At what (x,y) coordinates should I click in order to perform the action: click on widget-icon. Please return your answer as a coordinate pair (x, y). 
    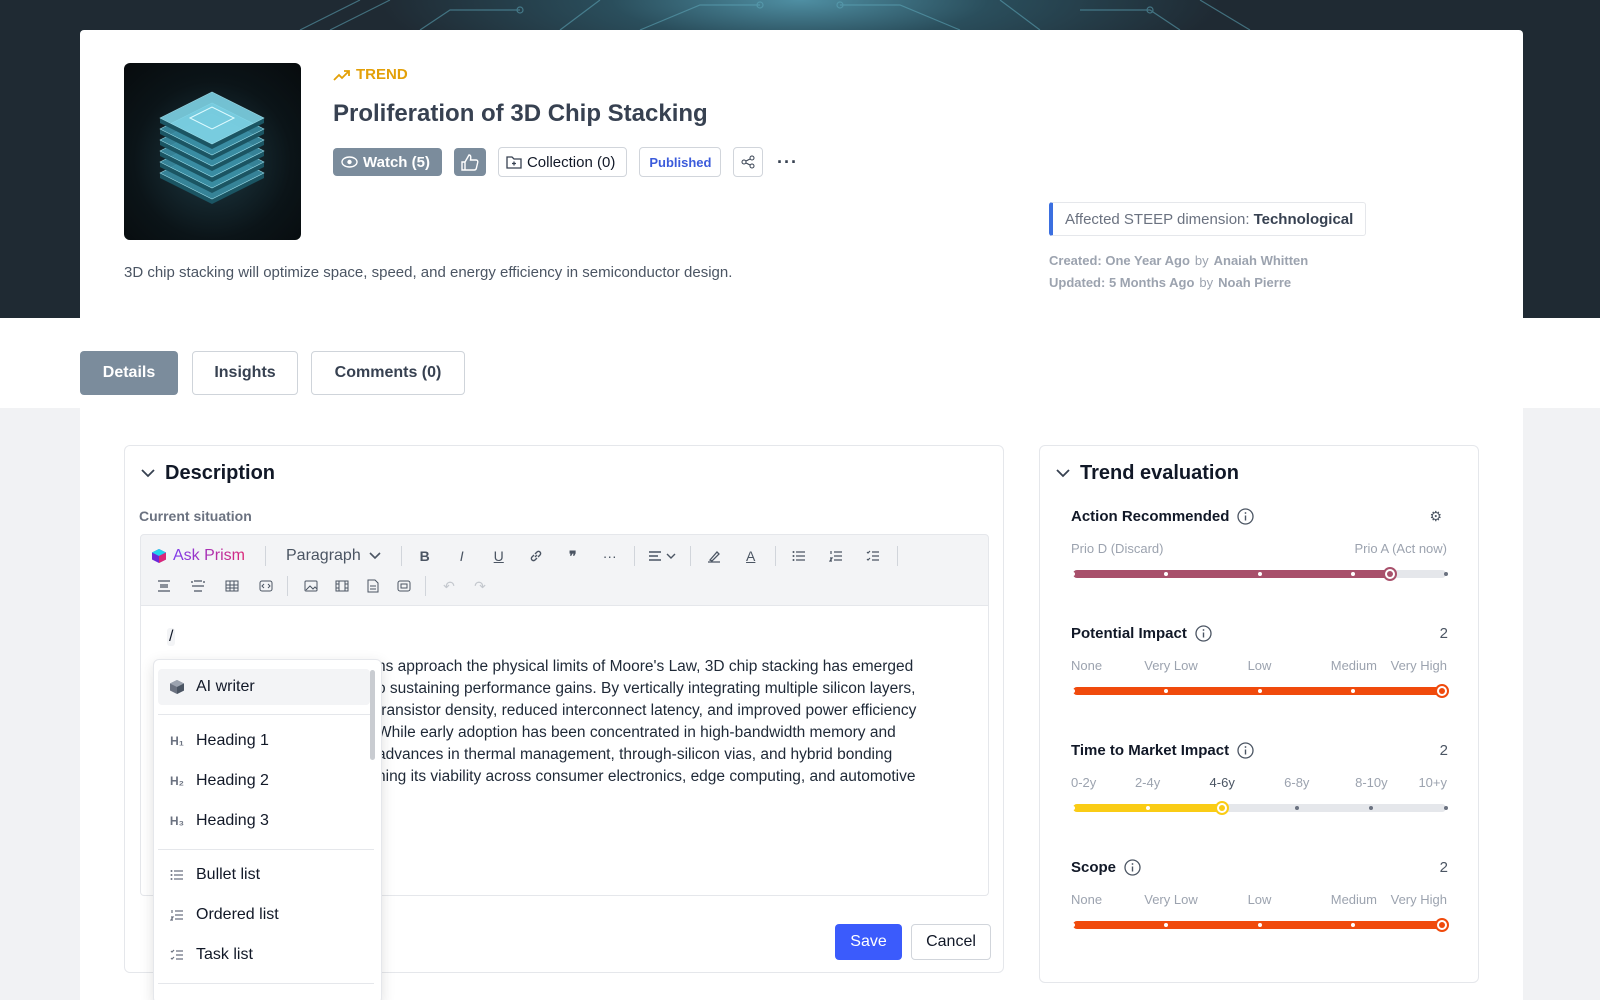
    Looking at the image, I should click on (404, 586).